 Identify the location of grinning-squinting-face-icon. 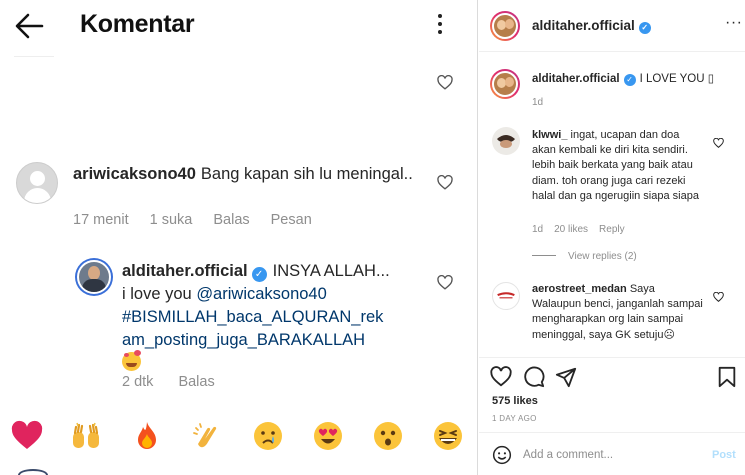
(448, 436).